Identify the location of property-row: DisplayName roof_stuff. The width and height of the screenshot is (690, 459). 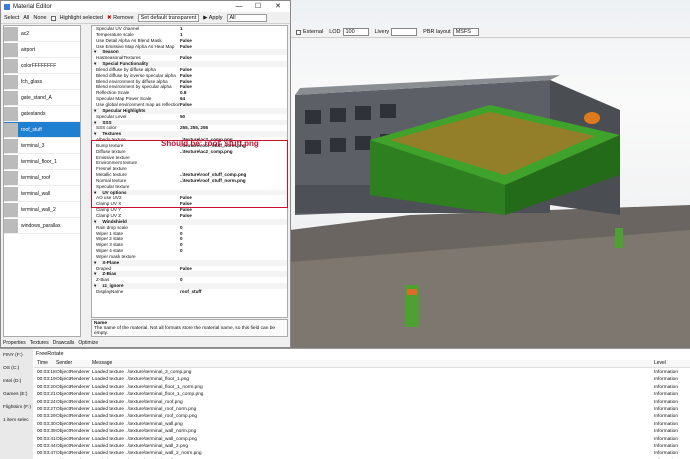
(189, 292).